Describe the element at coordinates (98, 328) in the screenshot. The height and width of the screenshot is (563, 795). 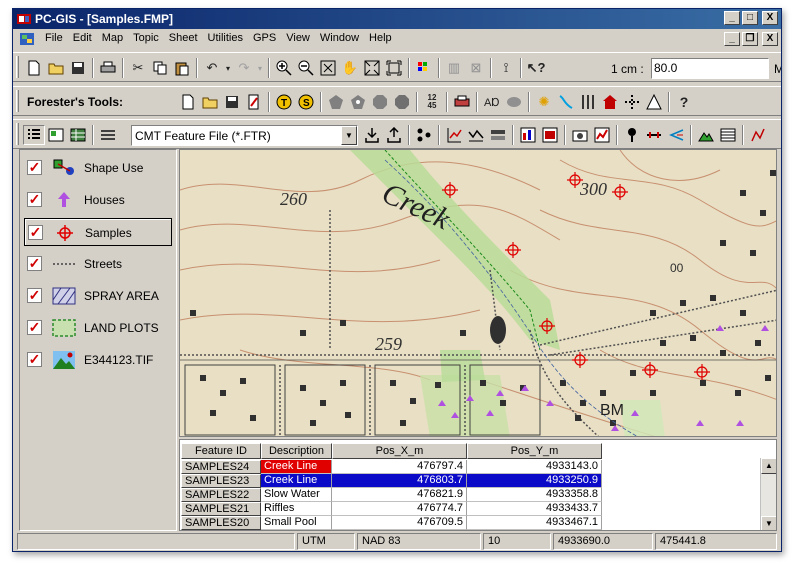
I see `layer-land-plots: ✓ LAND PLOTS` at that location.